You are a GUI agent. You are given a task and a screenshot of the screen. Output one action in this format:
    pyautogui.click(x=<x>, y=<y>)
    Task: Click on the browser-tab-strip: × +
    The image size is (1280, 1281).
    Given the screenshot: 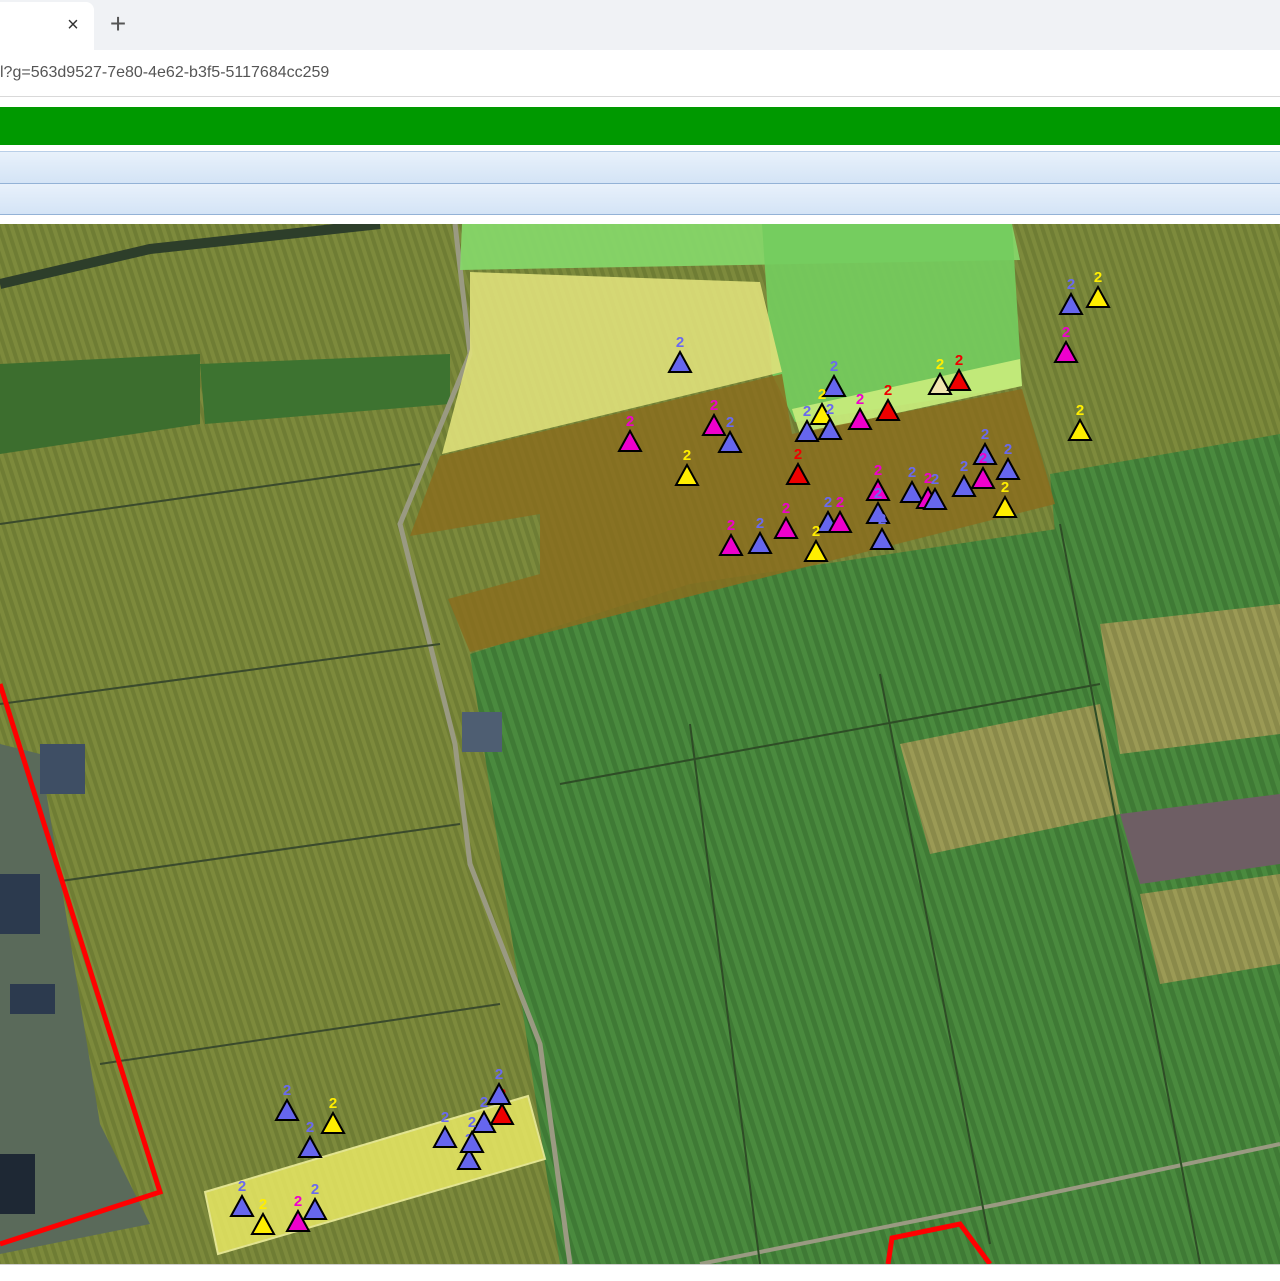 What is the action you would take?
    pyautogui.click(x=640, y=25)
    